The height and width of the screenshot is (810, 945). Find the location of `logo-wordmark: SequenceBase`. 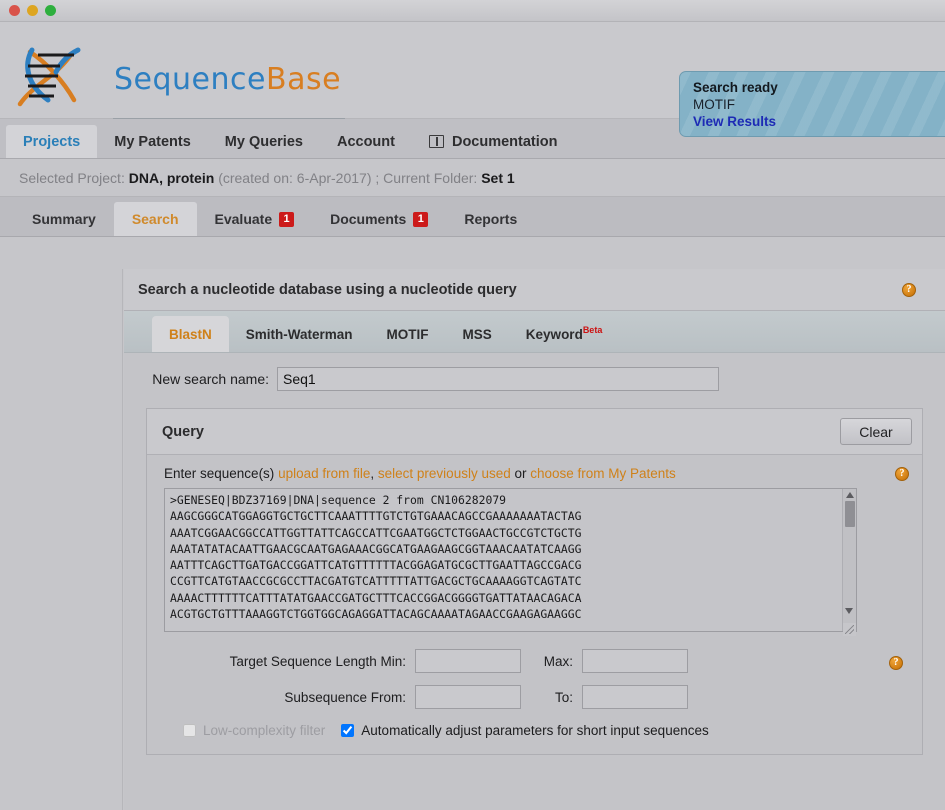

logo-wordmark: SequenceBase is located at coordinates (227, 80).